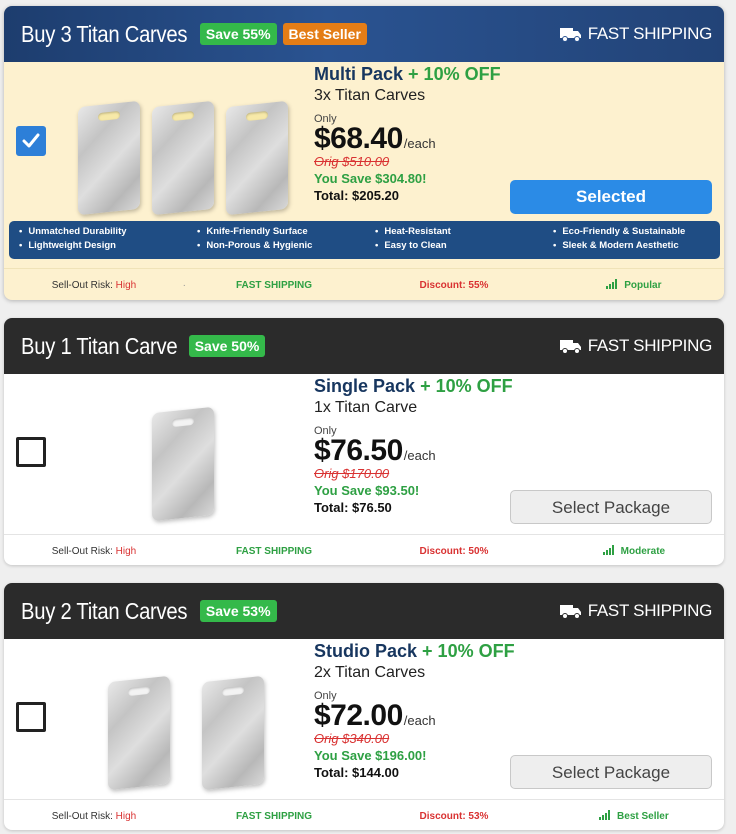  What do you see at coordinates (454, 285) in the screenshot?
I see `status-discount: Discount: 55%` at bounding box center [454, 285].